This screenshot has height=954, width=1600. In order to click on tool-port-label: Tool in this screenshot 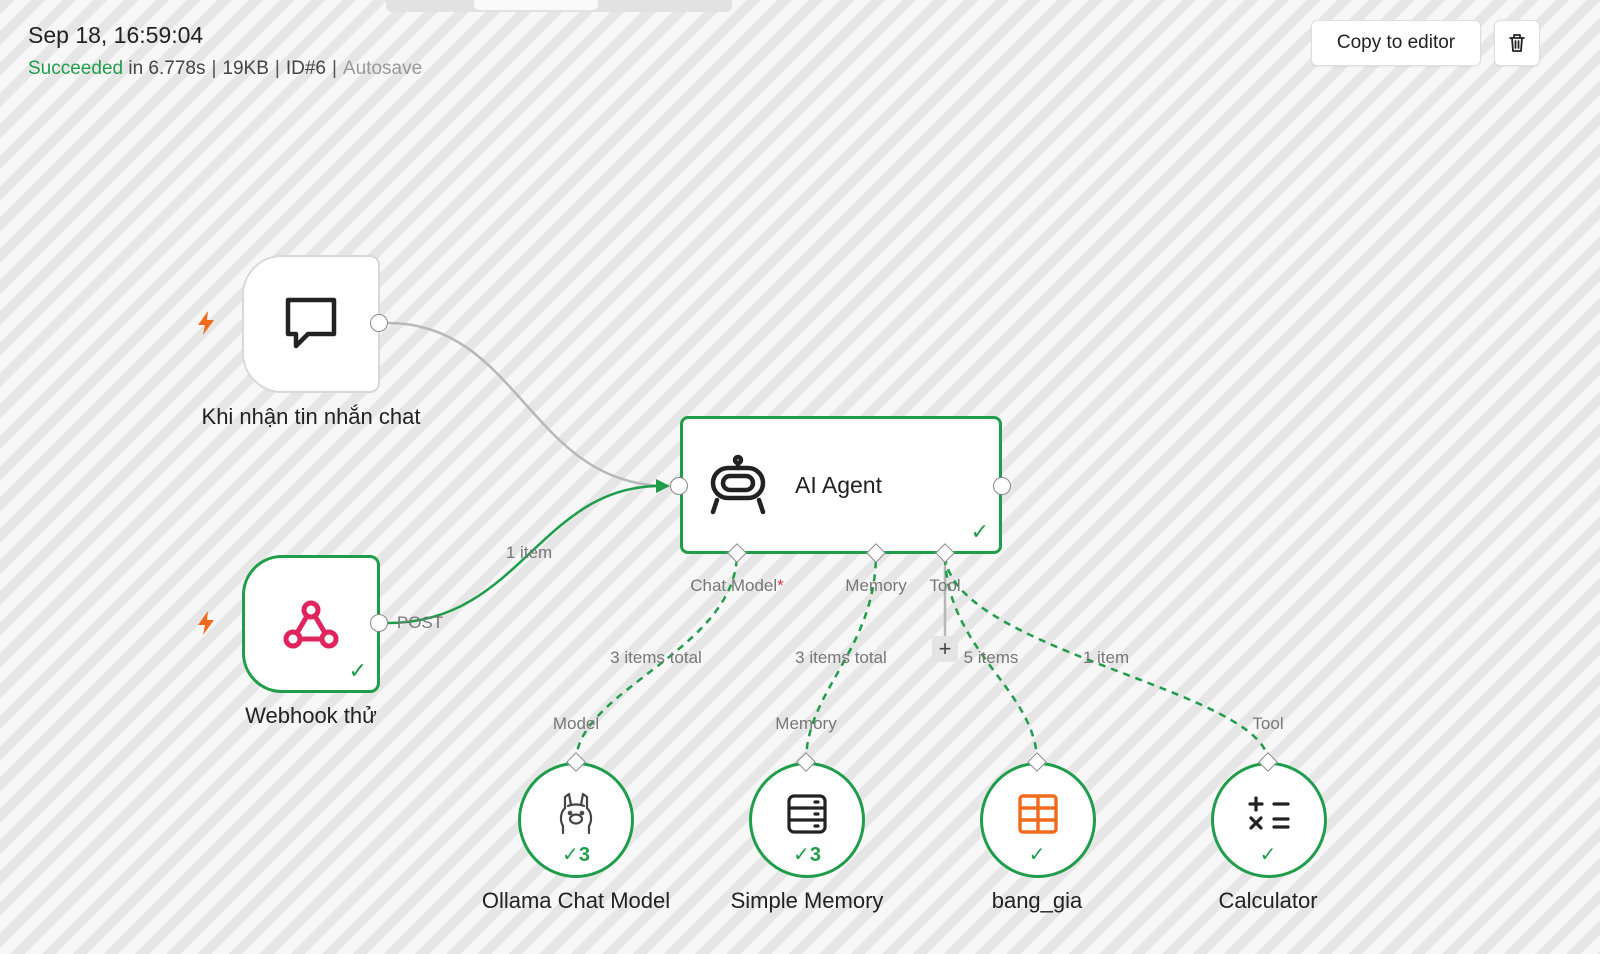, I will do `click(945, 585)`.